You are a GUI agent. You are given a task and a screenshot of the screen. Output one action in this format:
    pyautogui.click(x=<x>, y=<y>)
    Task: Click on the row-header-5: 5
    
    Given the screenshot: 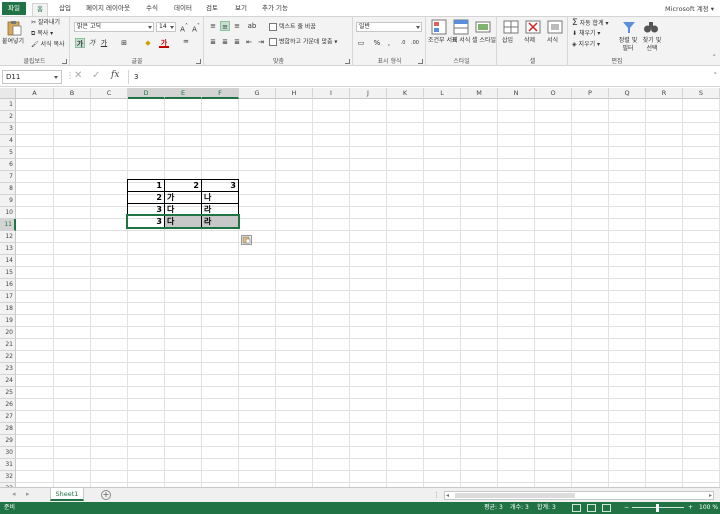 What is the action you would take?
    pyautogui.click(x=8, y=153)
    